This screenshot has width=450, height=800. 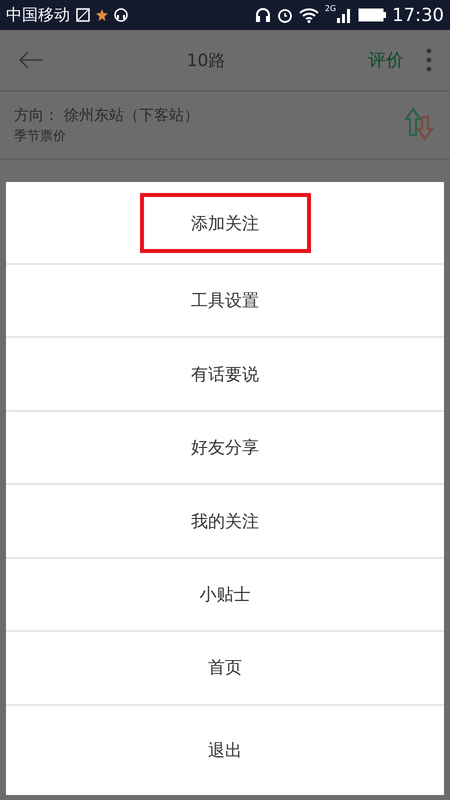 I want to click on direction-text: 方向： 徐州东站（下客站）, so click(x=107, y=115).